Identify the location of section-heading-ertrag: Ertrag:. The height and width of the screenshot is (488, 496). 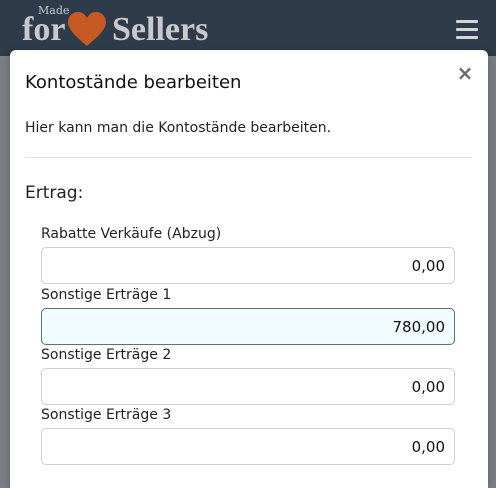
(54, 193).